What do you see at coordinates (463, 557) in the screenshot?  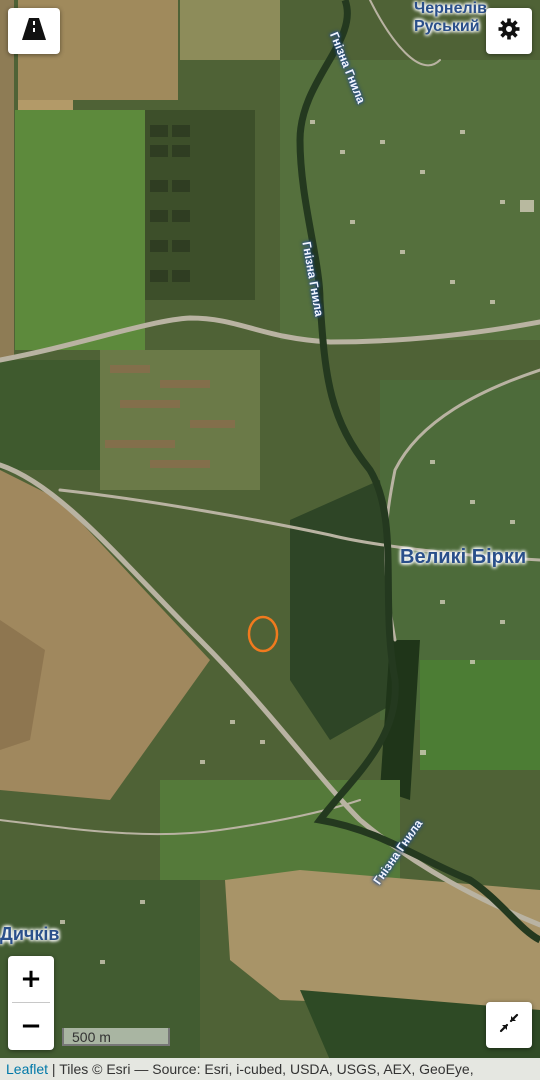 I see `place-label-velyki-birky: Великі Бірки` at bounding box center [463, 557].